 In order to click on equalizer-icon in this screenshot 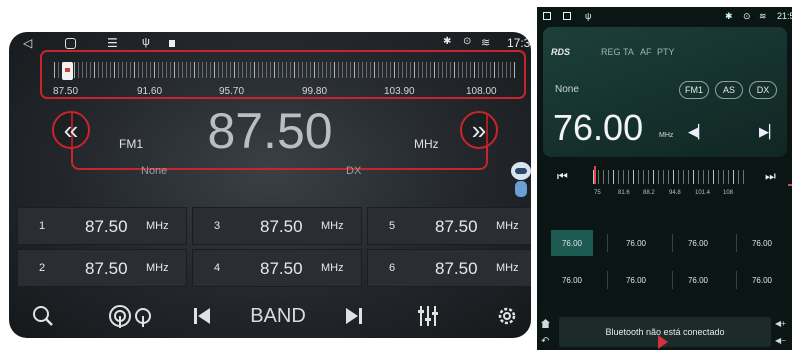, I will do `click(428, 316)`.